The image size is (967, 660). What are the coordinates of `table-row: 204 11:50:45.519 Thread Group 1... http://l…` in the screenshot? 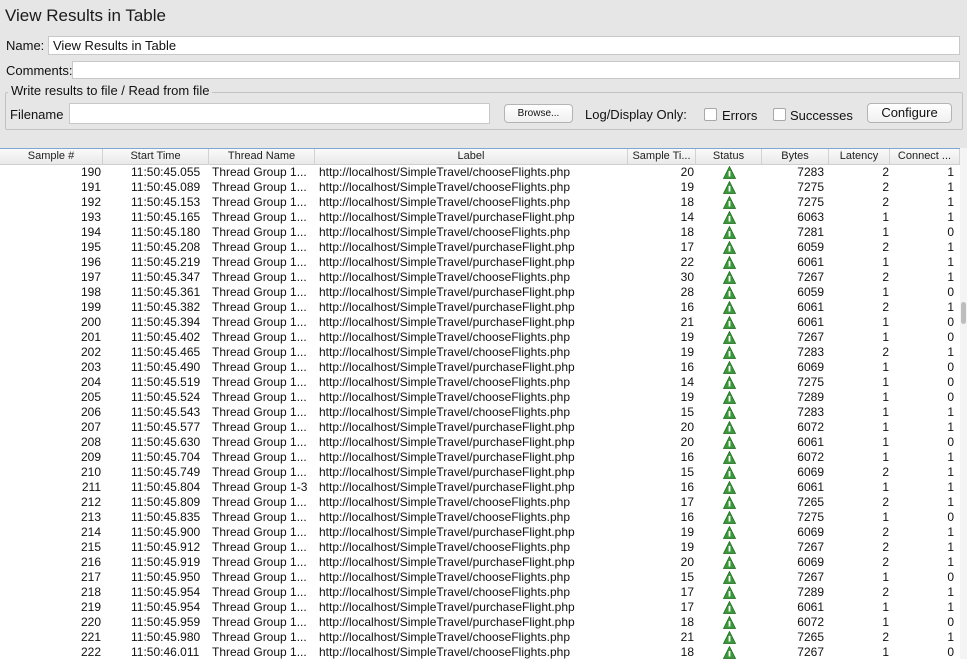 It's located at (480, 382).